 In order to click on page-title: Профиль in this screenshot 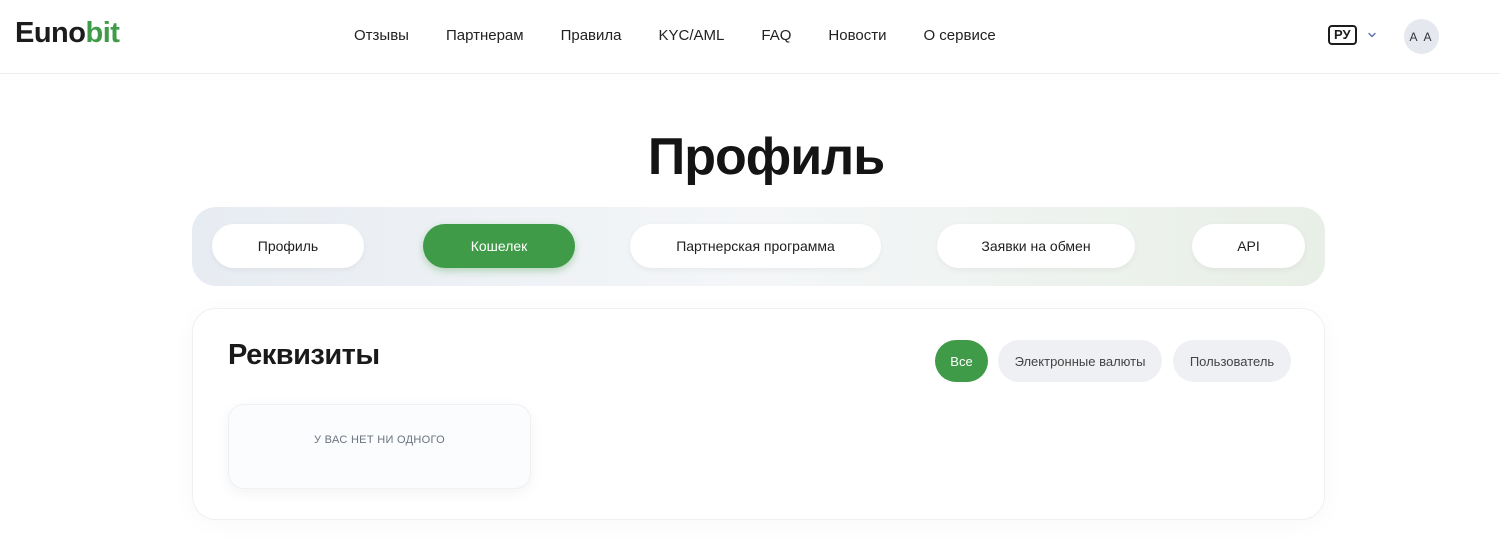, I will do `click(766, 157)`.